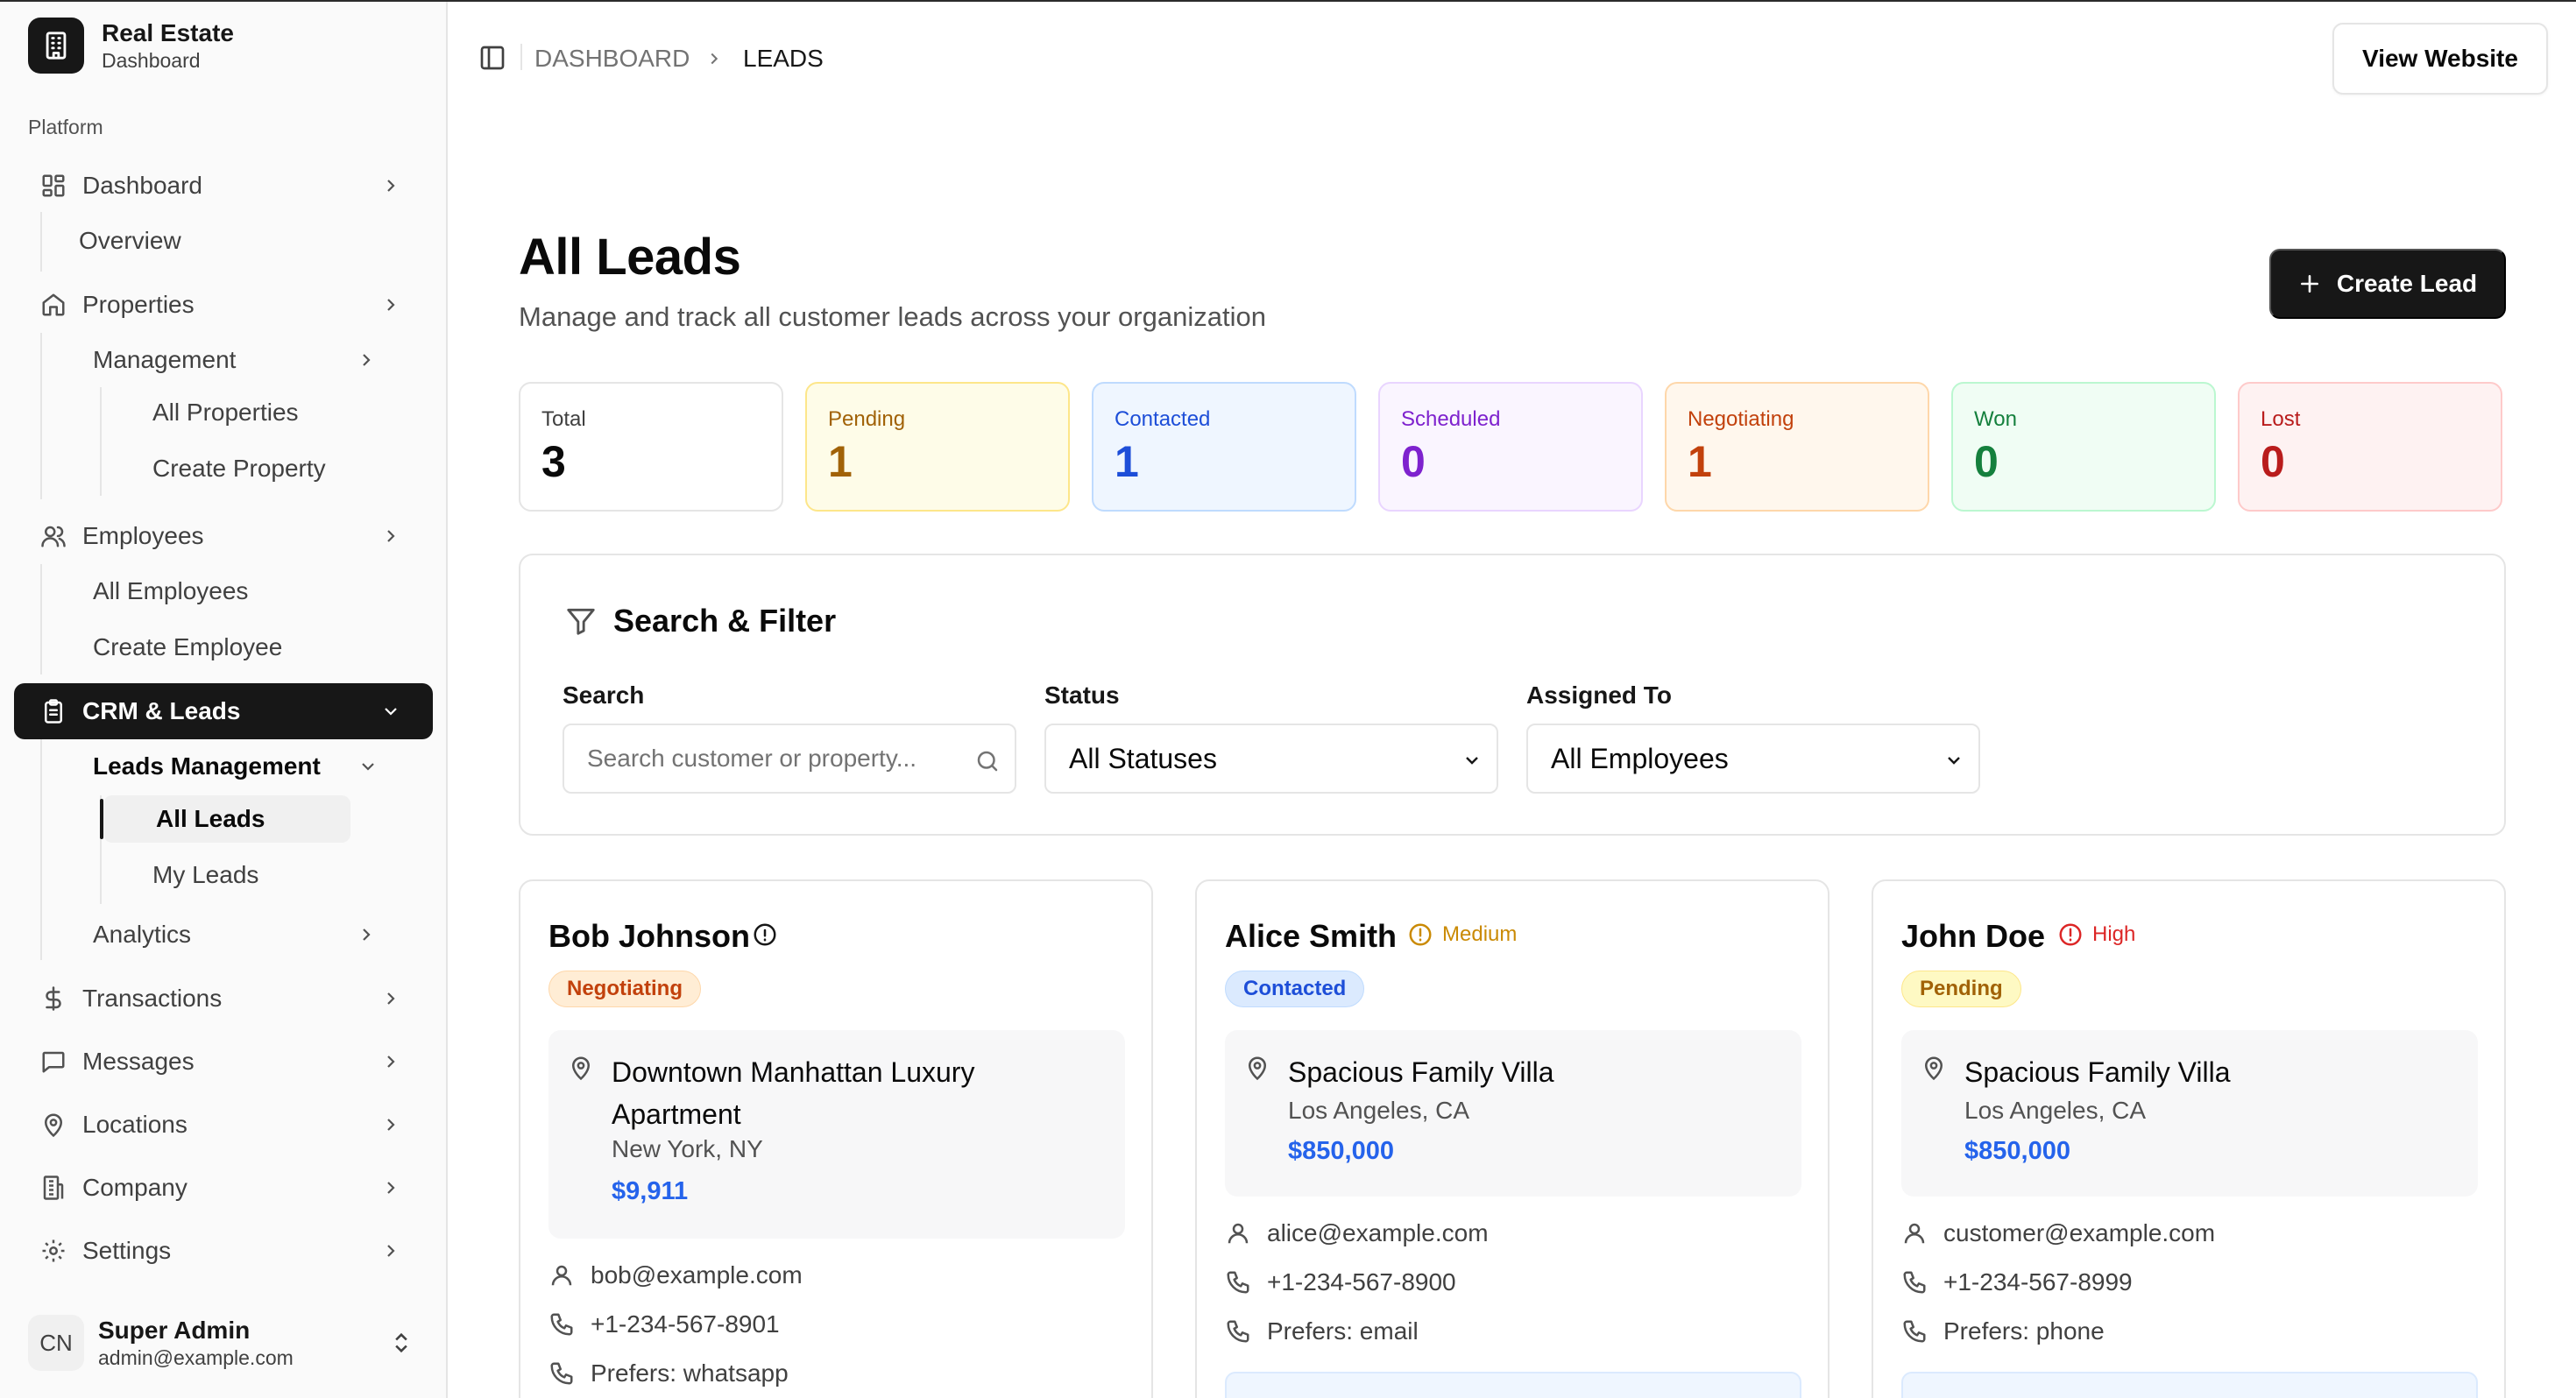 This screenshot has width=2576, height=1398. Describe the element at coordinates (135, 1187) in the screenshot. I see `sidebar-item-label: Company` at that location.